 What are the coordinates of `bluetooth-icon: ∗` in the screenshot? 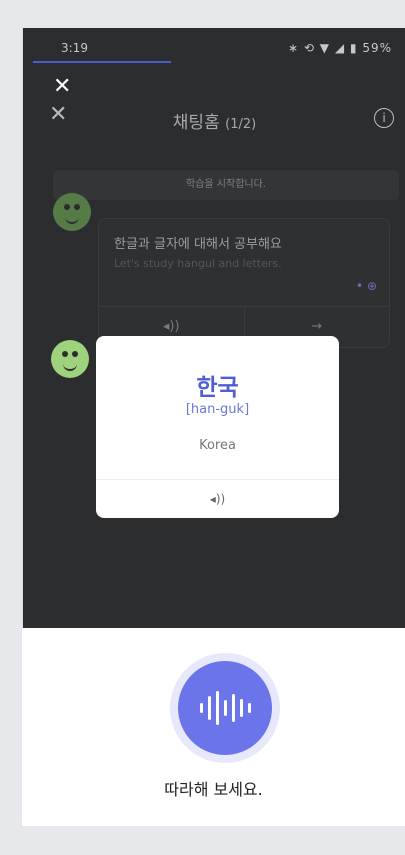 It's located at (293, 48).